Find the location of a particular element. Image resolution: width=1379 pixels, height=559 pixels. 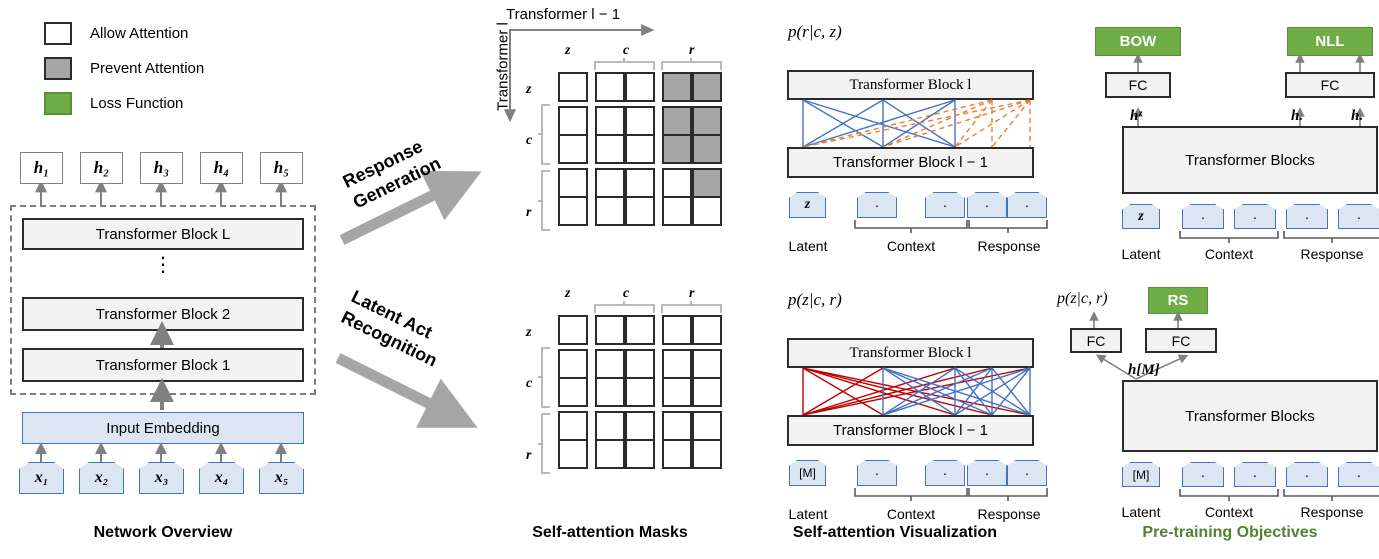

input-token-2: x₂ is located at coordinates (101, 478).